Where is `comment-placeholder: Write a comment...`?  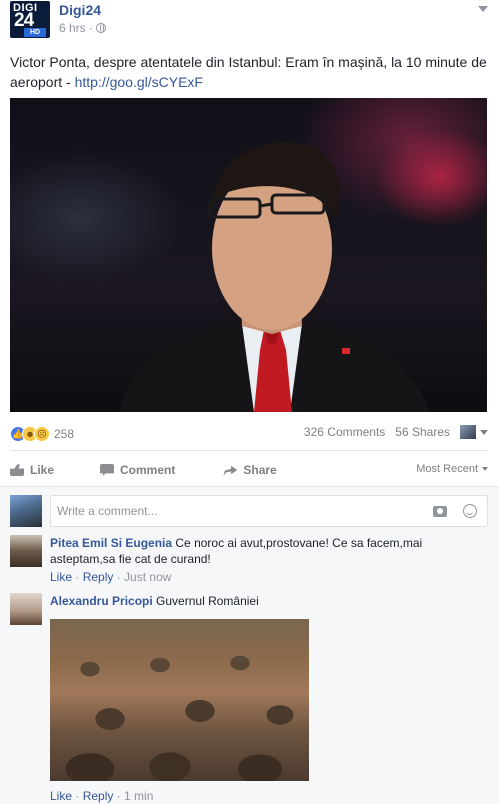
comment-placeholder: Write a comment... is located at coordinates (107, 511).